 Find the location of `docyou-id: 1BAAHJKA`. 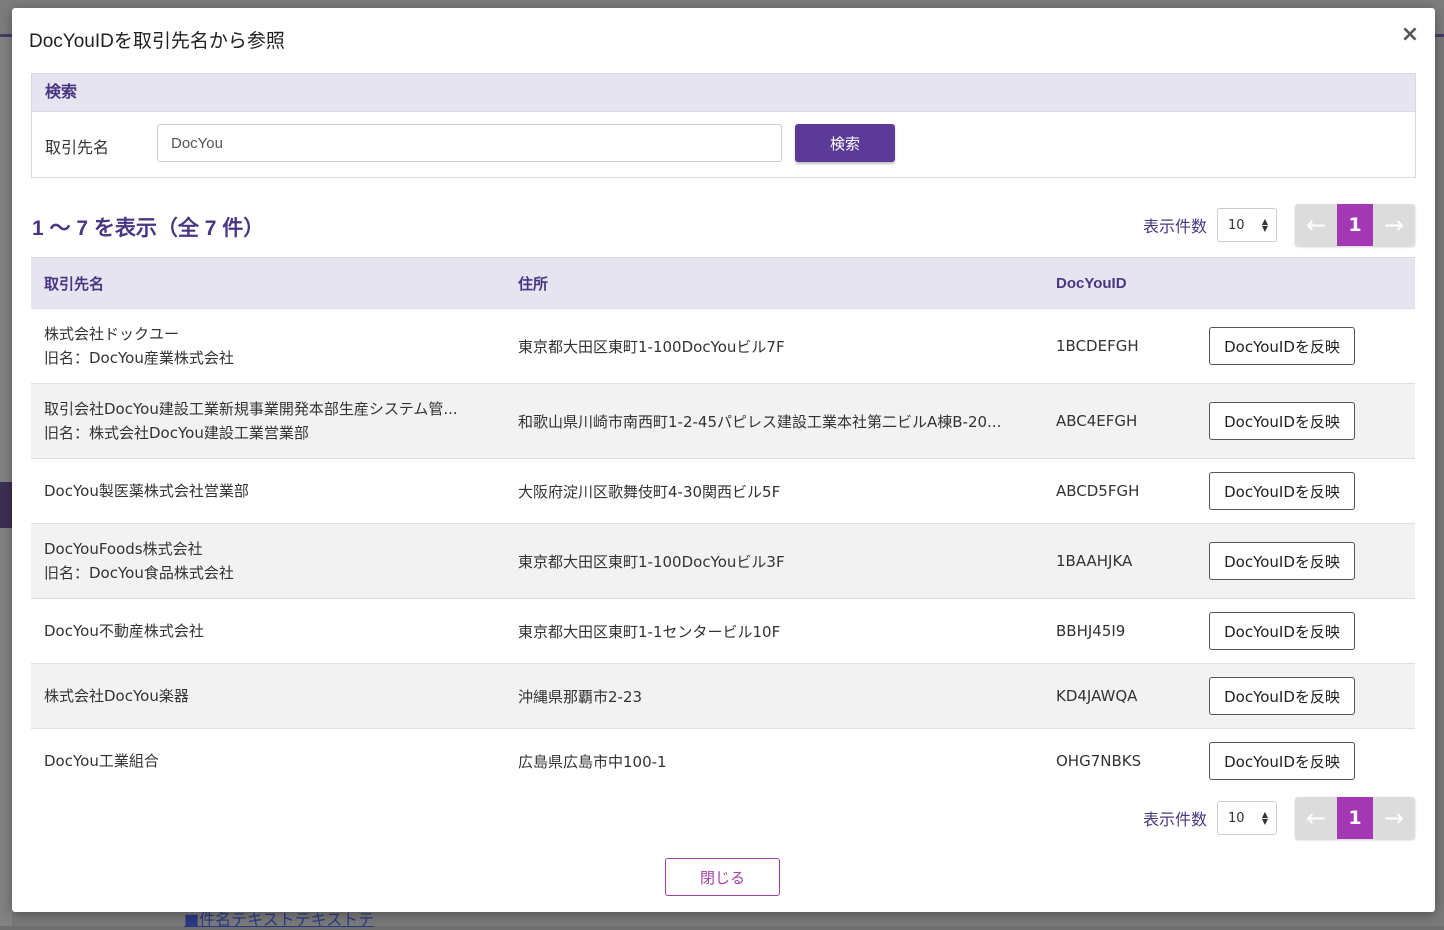

docyou-id: 1BAAHJKA is located at coordinates (1094, 561).